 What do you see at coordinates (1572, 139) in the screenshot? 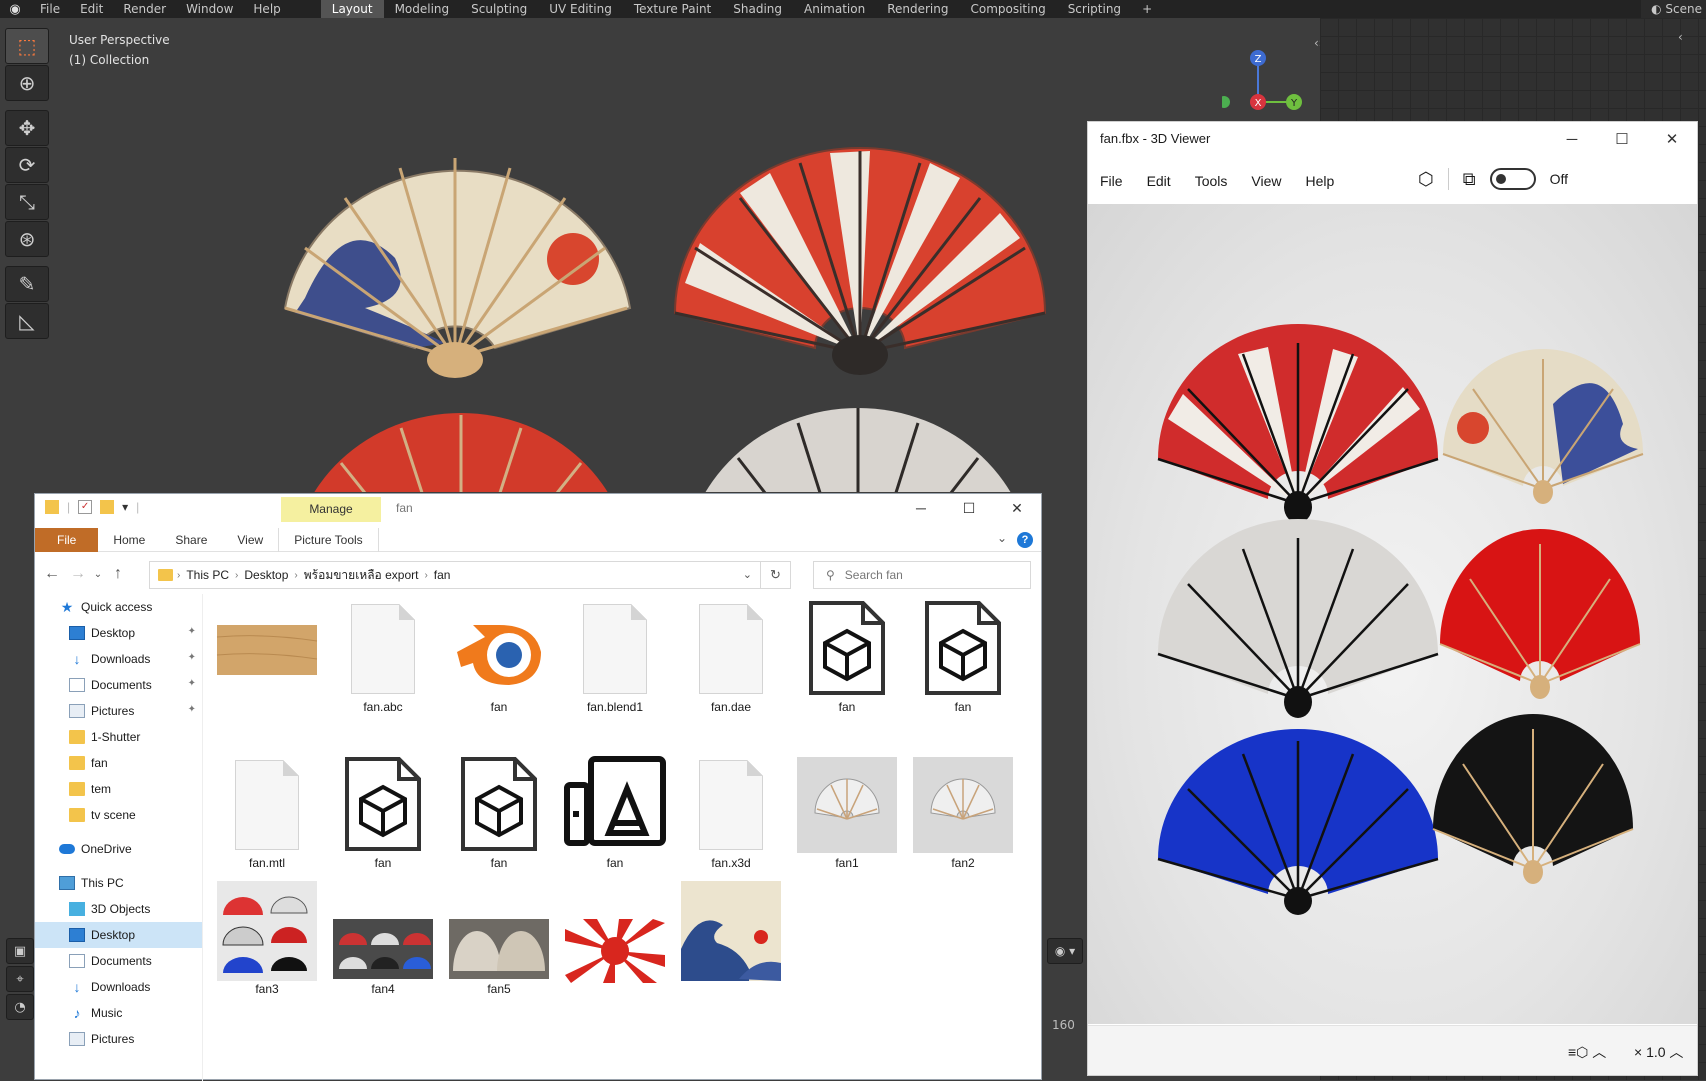
I see `viewer-minimize-button: ─` at bounding box center [1572, 139].